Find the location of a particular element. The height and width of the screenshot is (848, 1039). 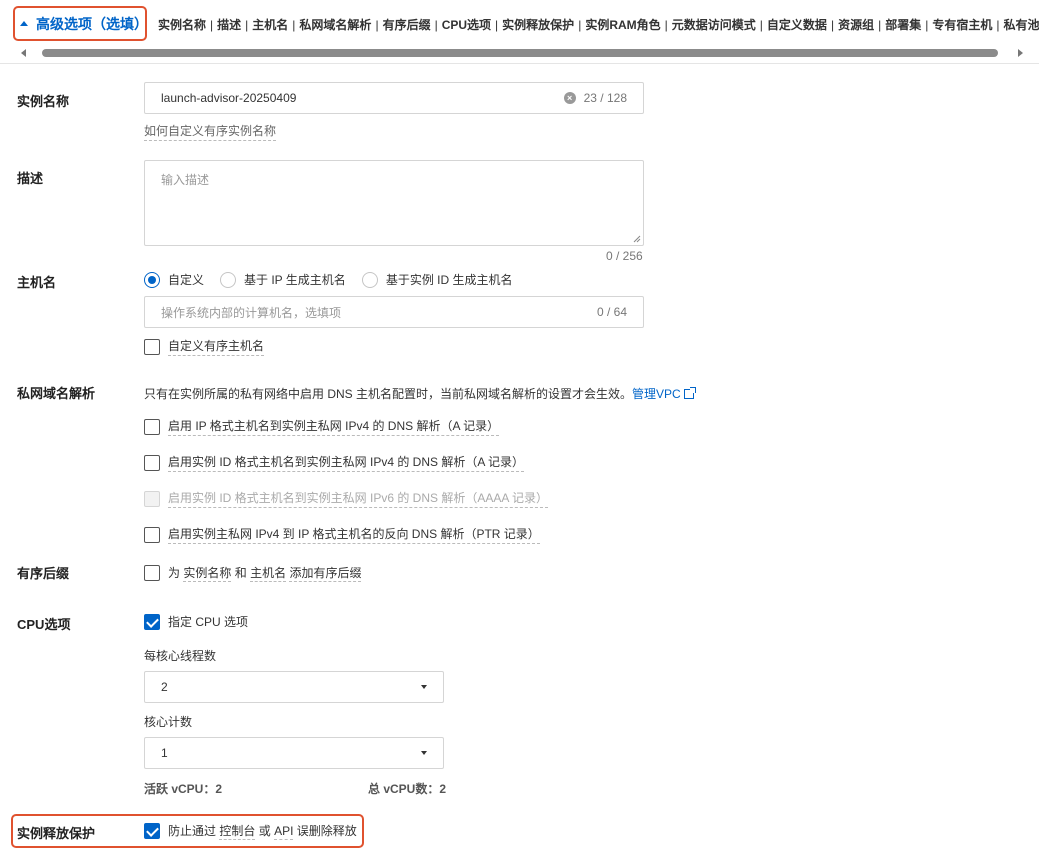

scroll-thumb is located at coordinates (520, 53).